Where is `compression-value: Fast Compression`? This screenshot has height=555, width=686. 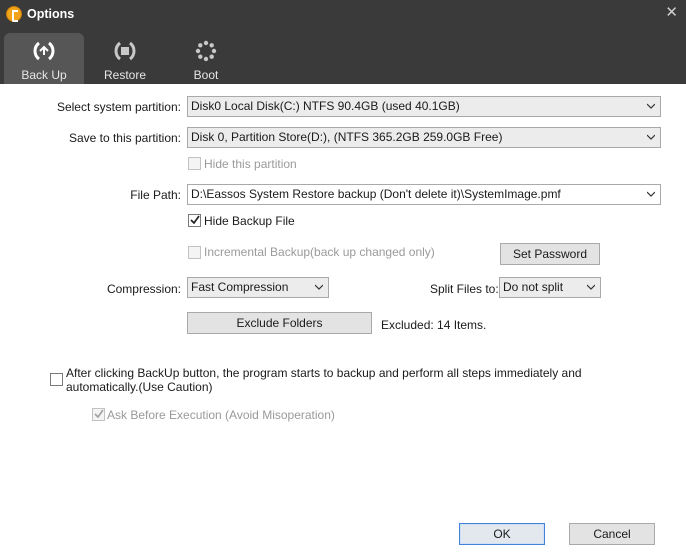
compression-value: Fast Compression is located at coordinates (240, 287).